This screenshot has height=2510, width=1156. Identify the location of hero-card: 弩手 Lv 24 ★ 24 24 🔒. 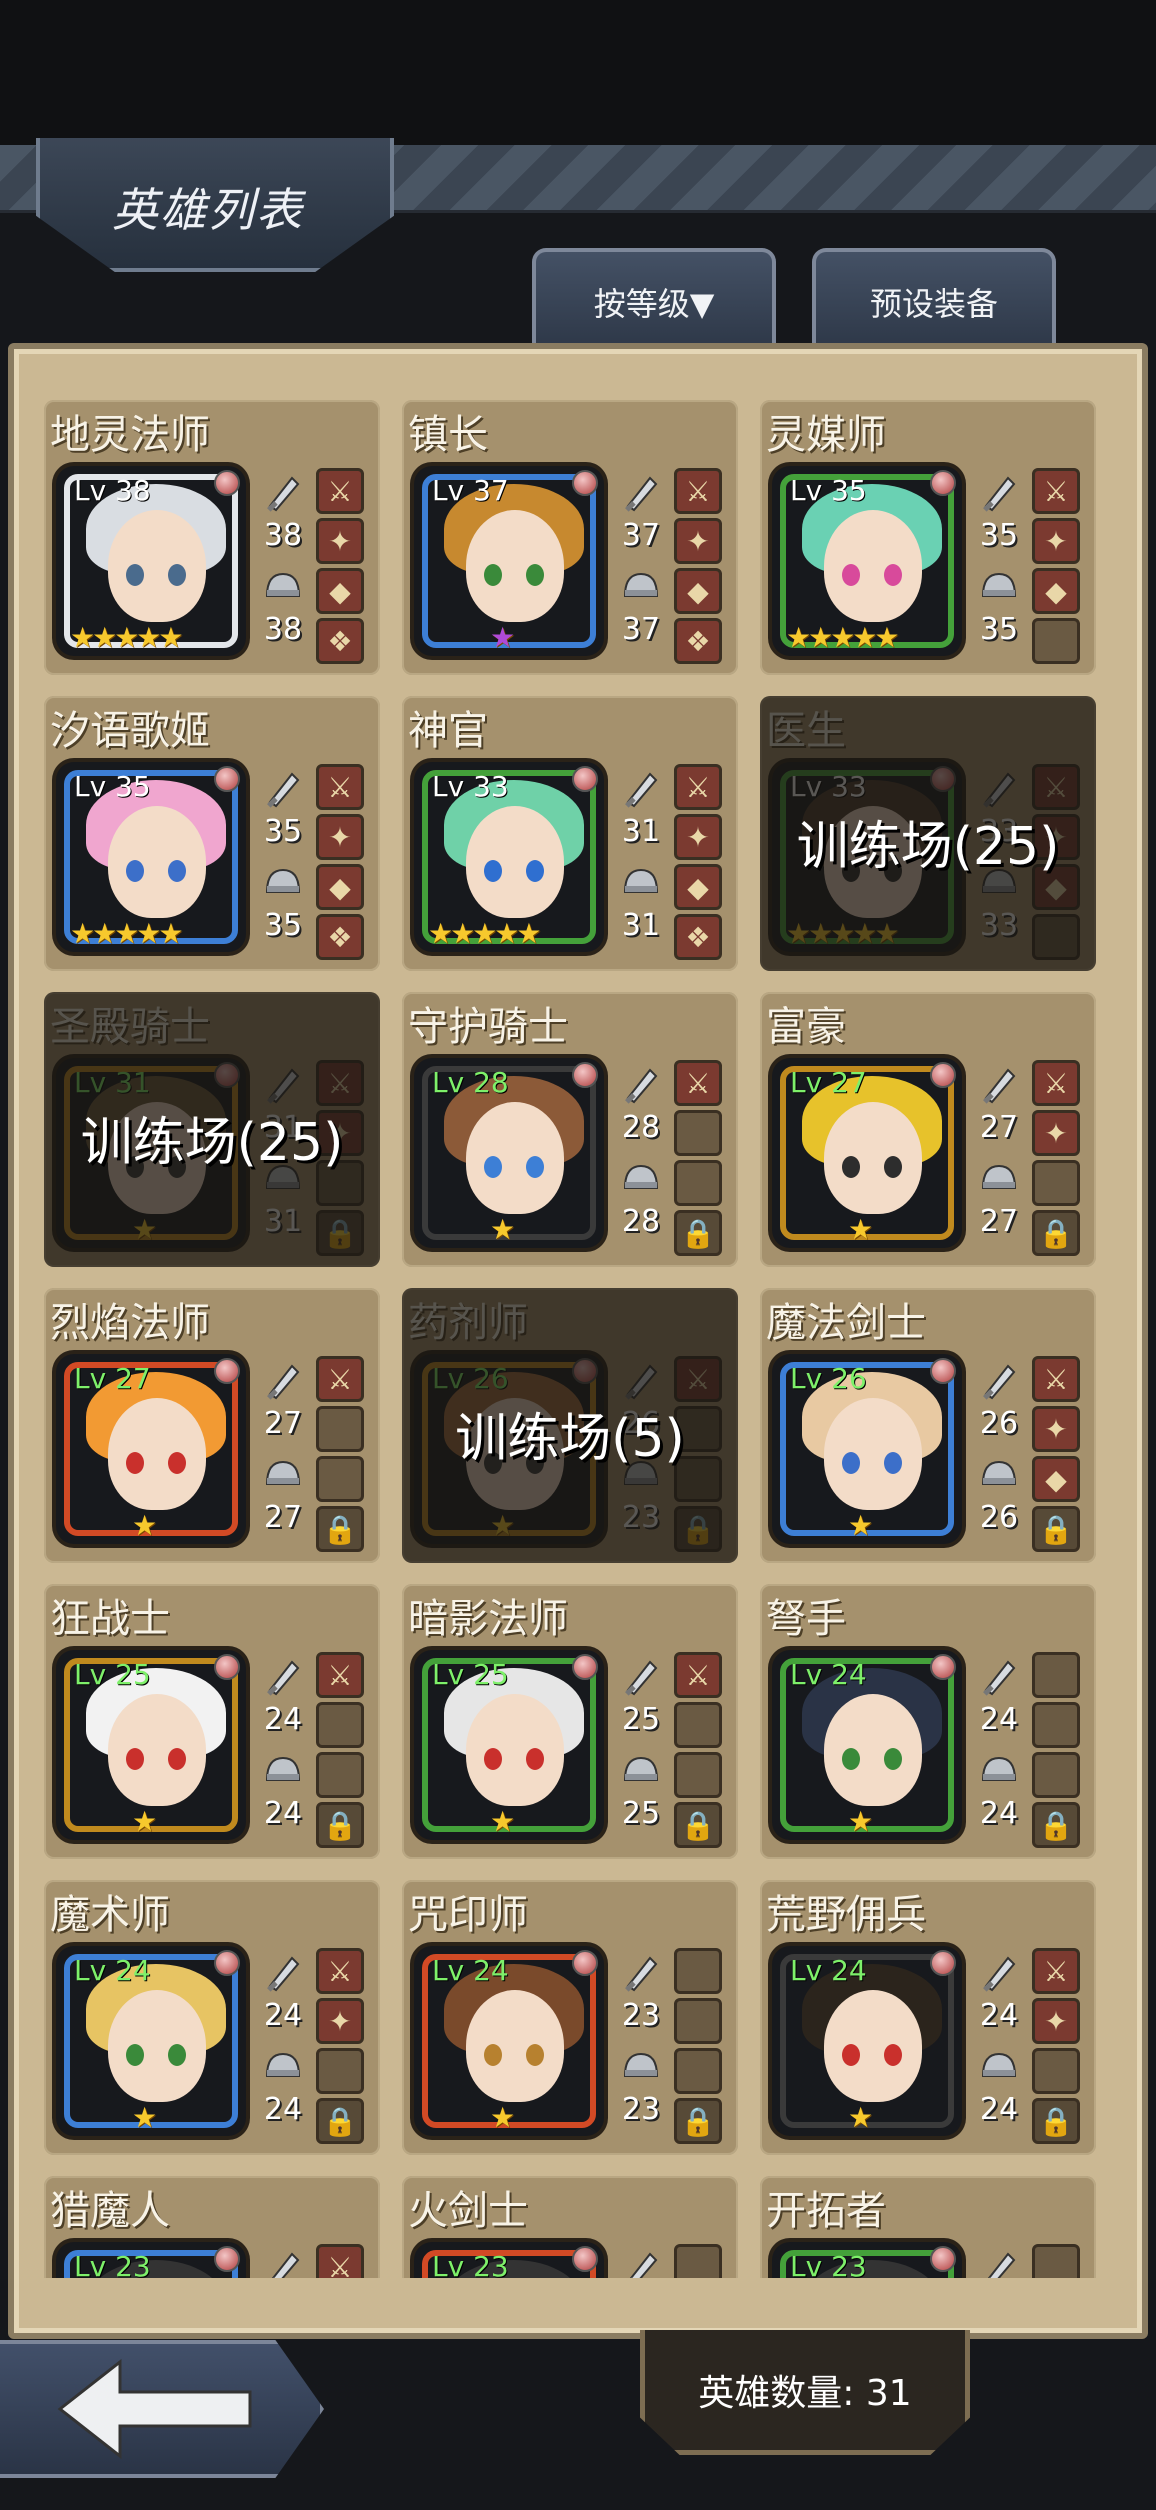
(928, 1721).